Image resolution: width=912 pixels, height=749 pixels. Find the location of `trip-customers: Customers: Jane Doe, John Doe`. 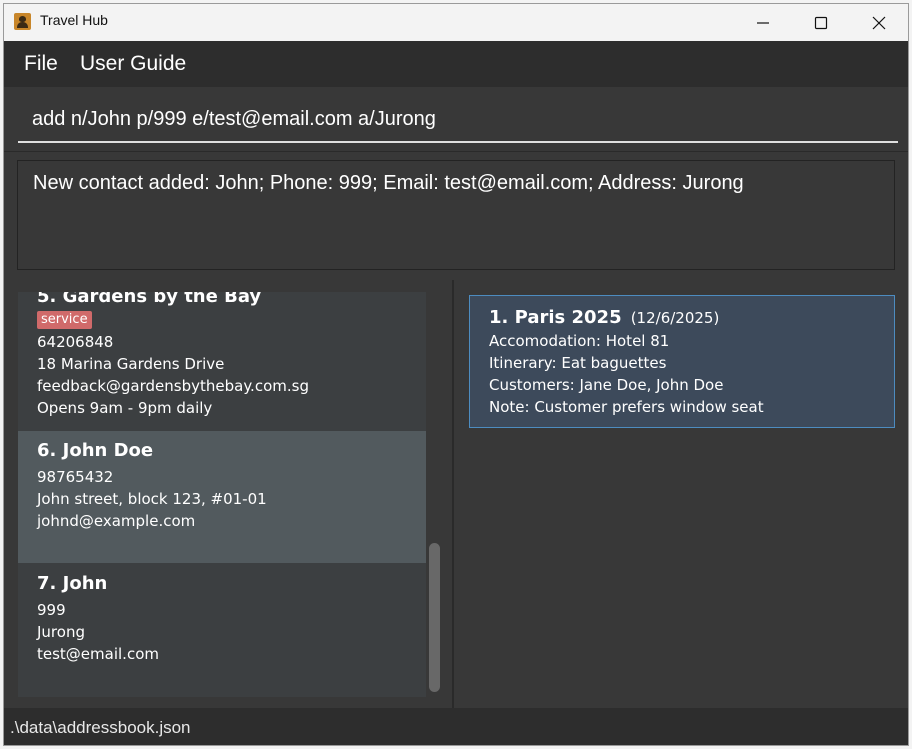

trip-customers: Customers: Jane Doe, John Doe is located at coordinates (606, 385).